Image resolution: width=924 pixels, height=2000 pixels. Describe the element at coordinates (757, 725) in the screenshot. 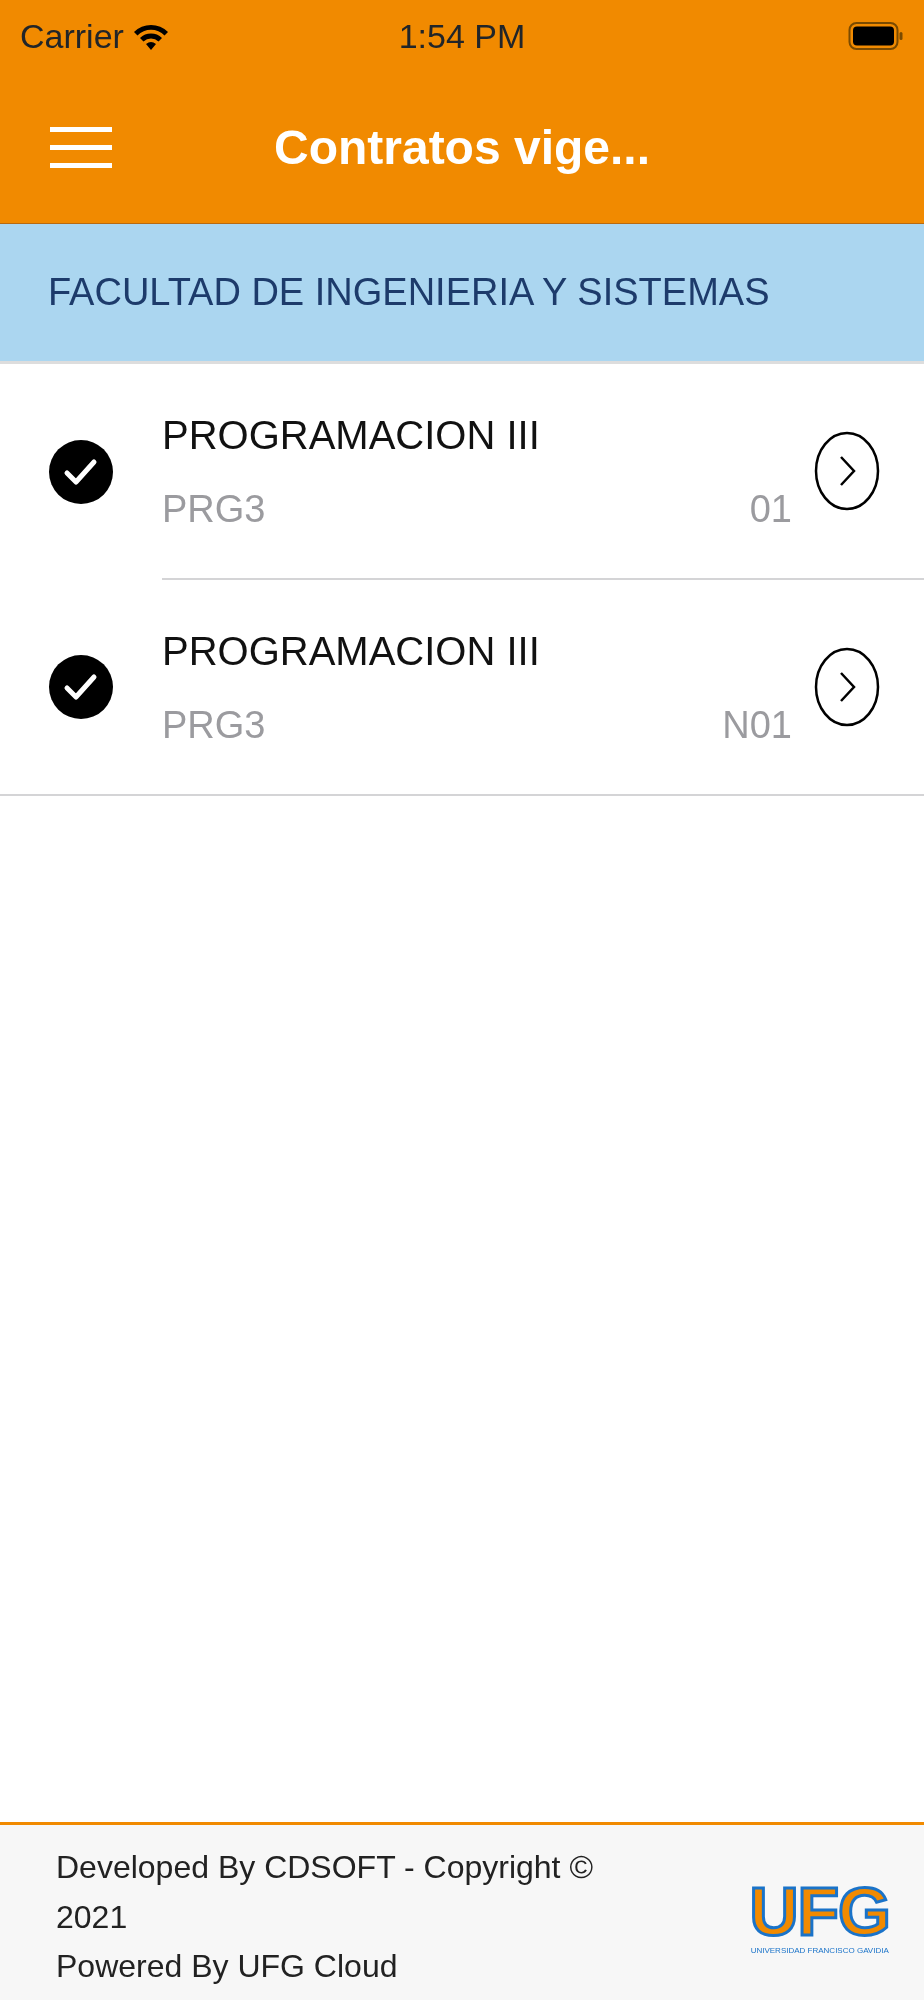

I see `group-label: N01` at that location.